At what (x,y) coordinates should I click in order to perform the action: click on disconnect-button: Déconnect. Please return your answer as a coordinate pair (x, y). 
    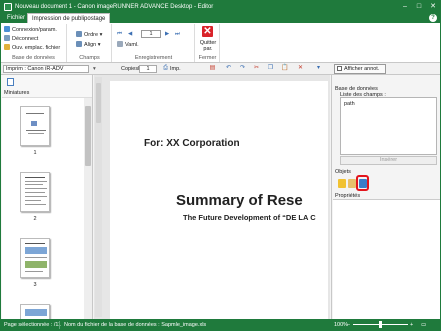
    Looking at the image, I should click on (21, 39).